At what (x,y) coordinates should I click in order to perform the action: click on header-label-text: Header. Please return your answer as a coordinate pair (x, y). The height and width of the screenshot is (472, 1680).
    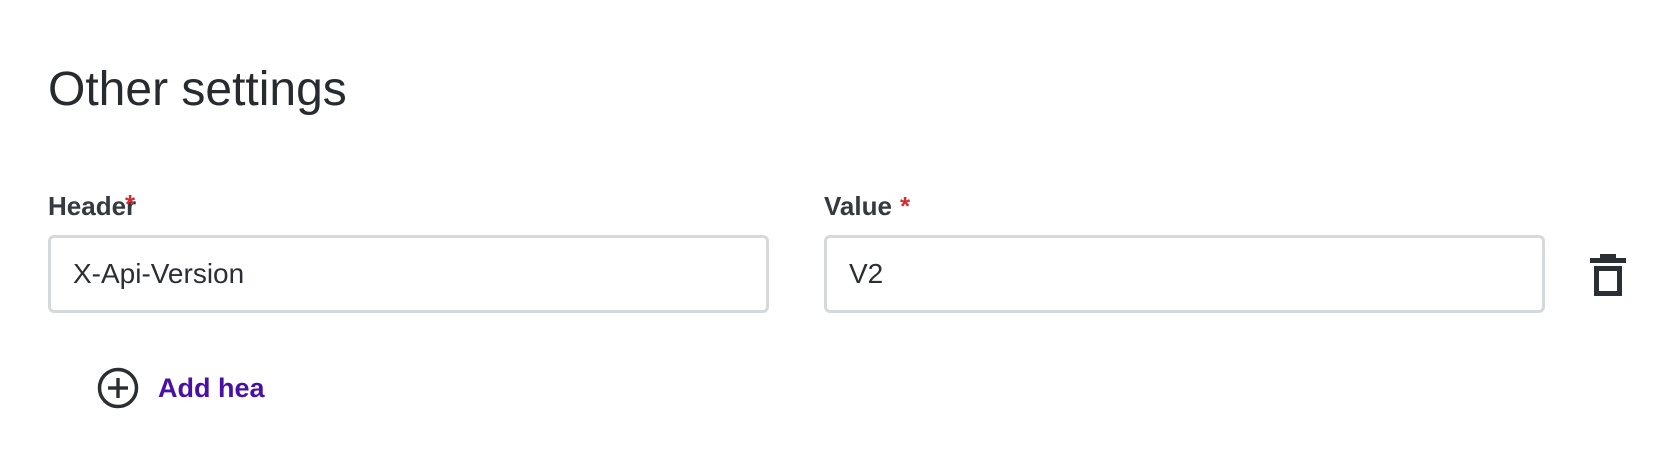
    Looking at the image, I should click on (92, 206).